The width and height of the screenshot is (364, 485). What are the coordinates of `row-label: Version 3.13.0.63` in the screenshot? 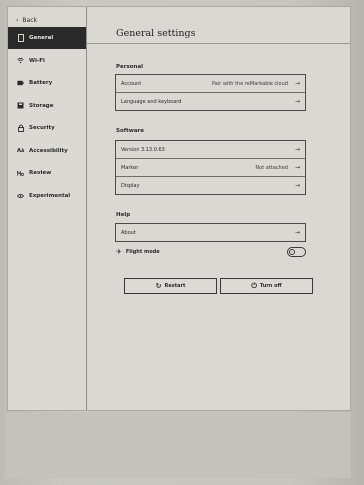 It's located at (143, 149).